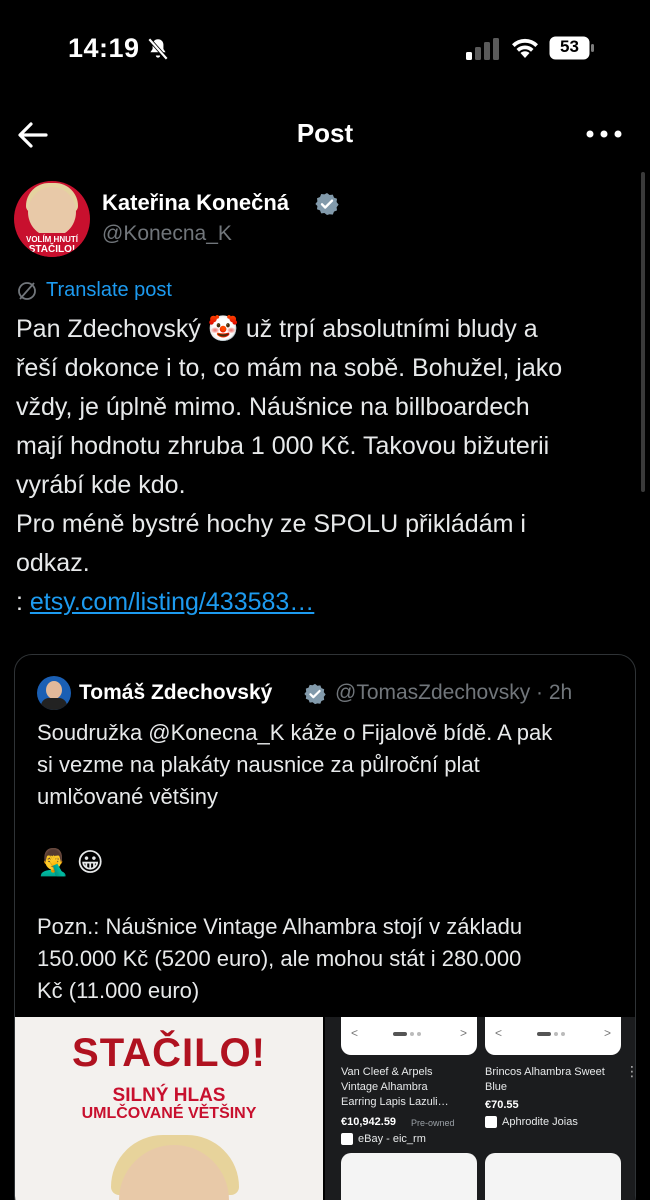  What do you see at coordinates (158, 49) in the screenshot?
I see `bell-muted-icon` at bounding box center [158, 49].